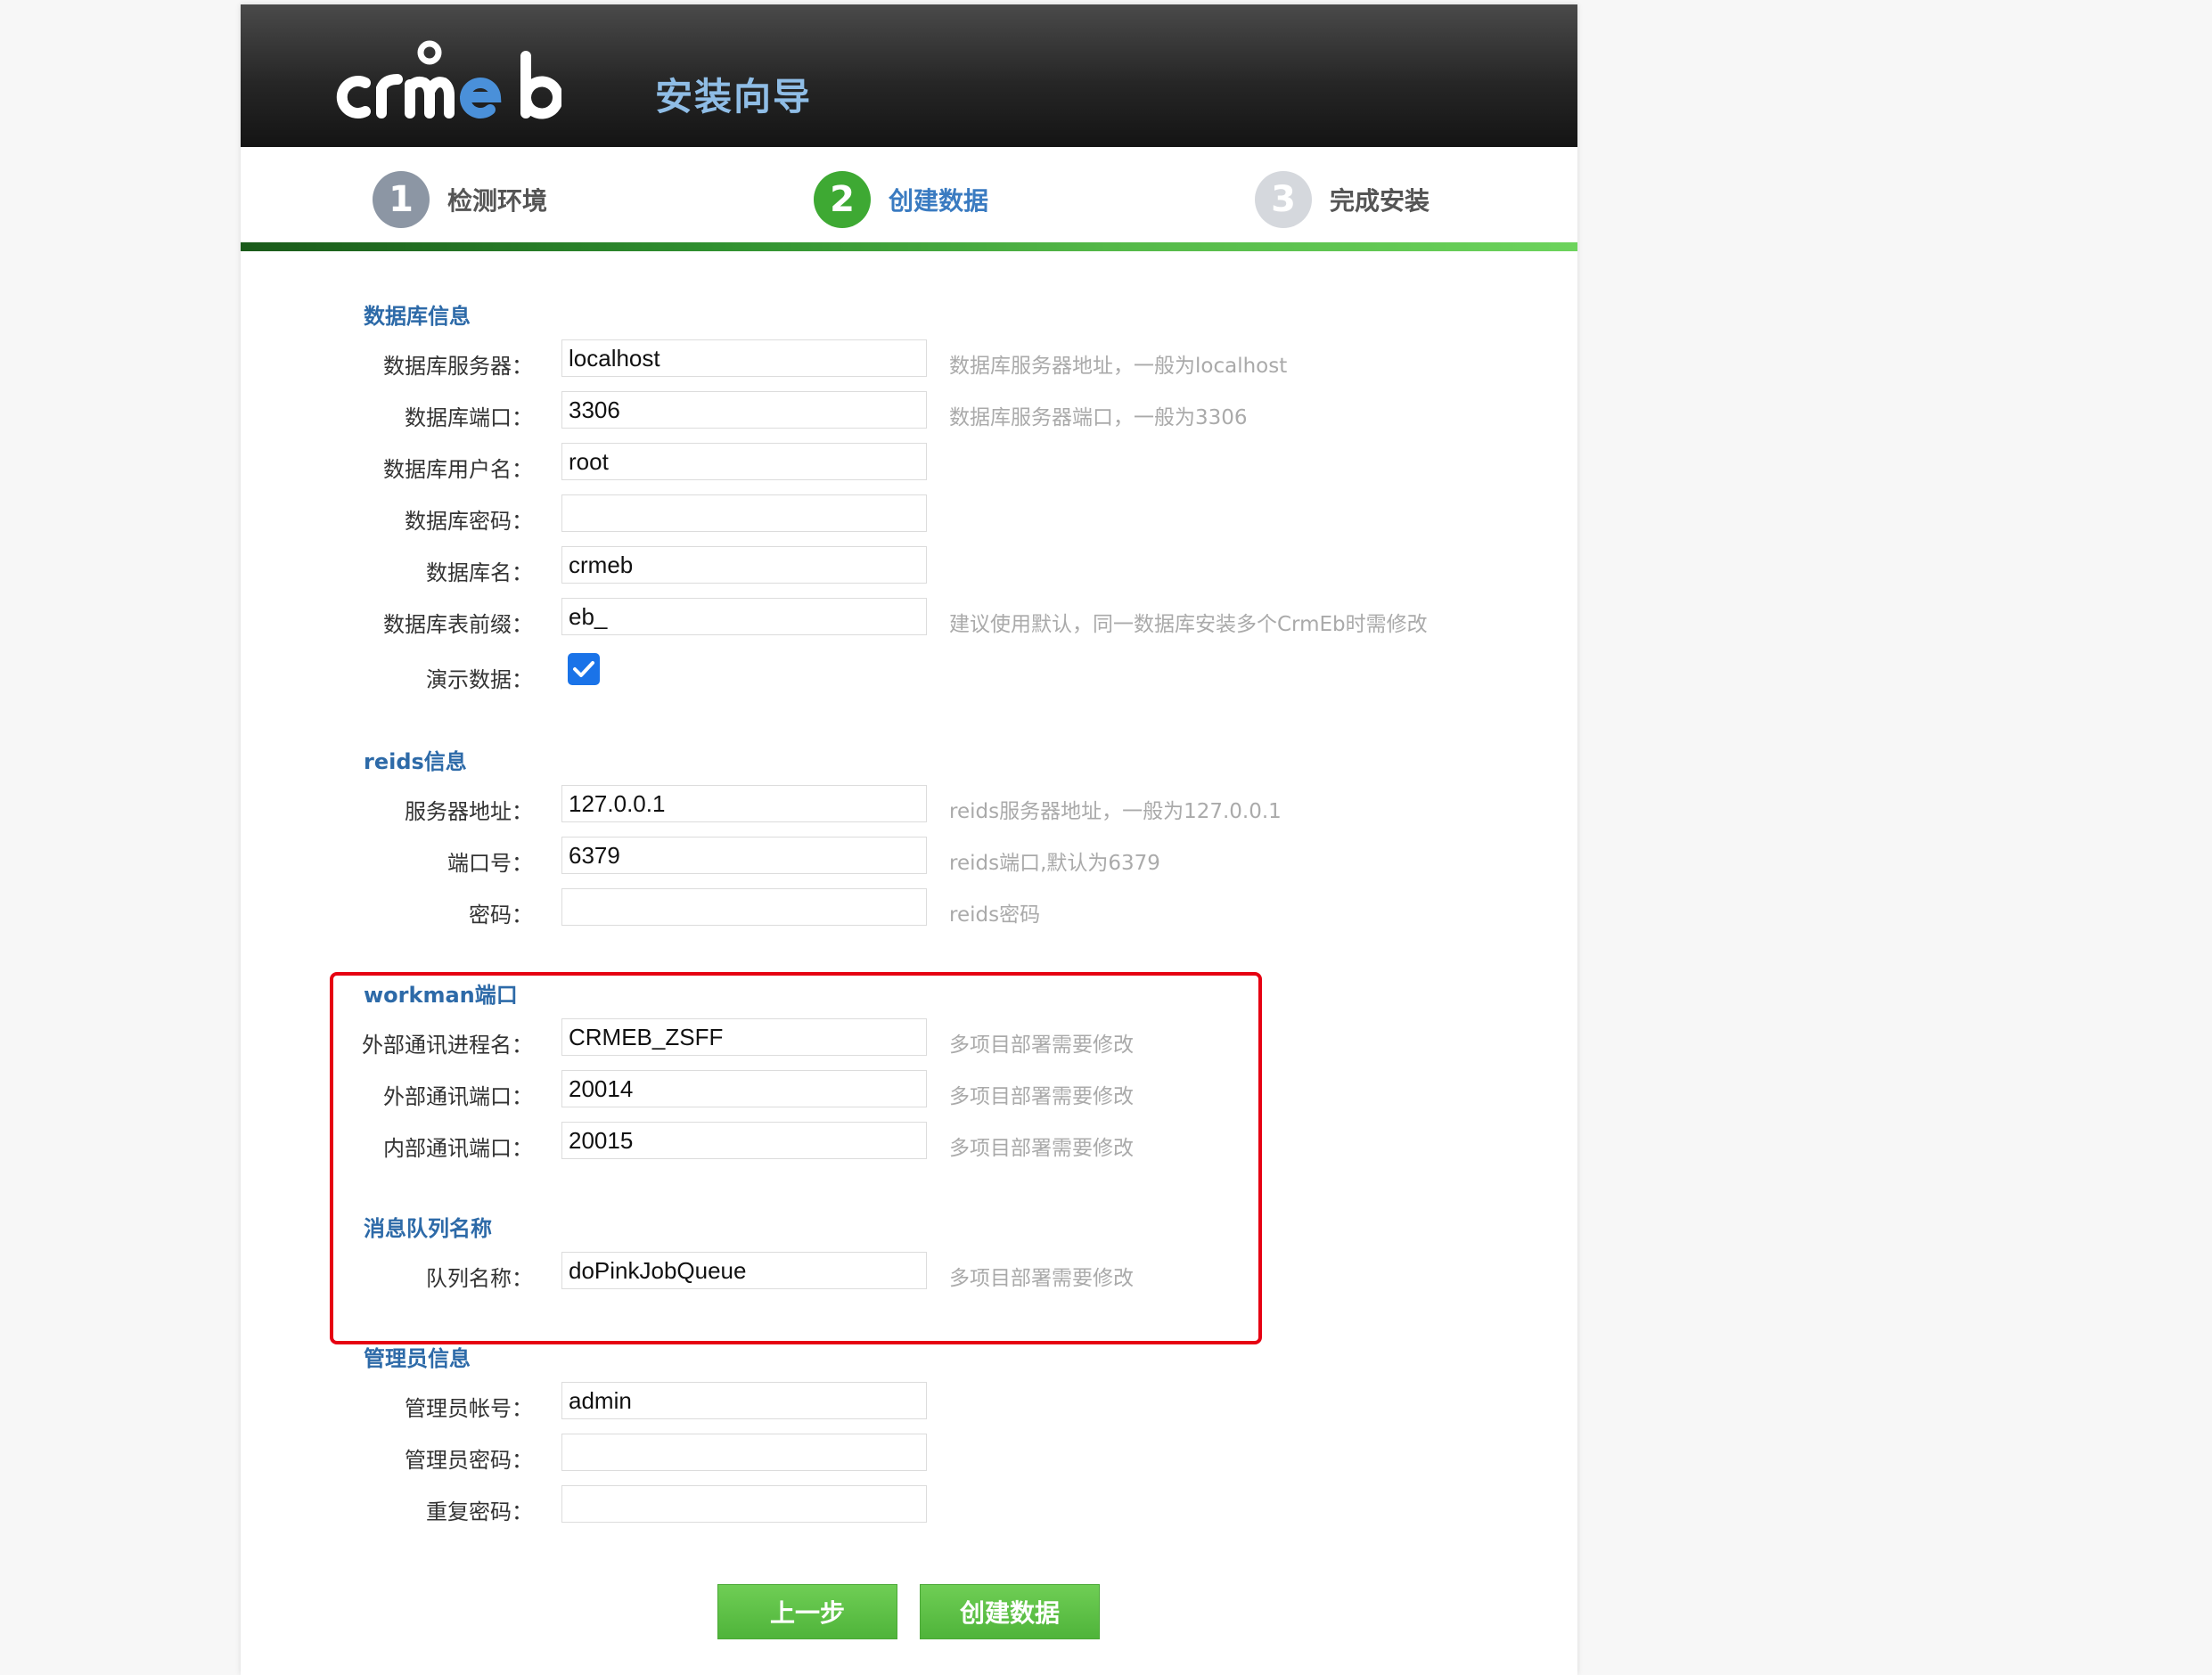 This screenshot has width=2212, height=1675. Describe the element at coordinates (744, 1400) in the screenshot. I see `admin-account-input` at that location.